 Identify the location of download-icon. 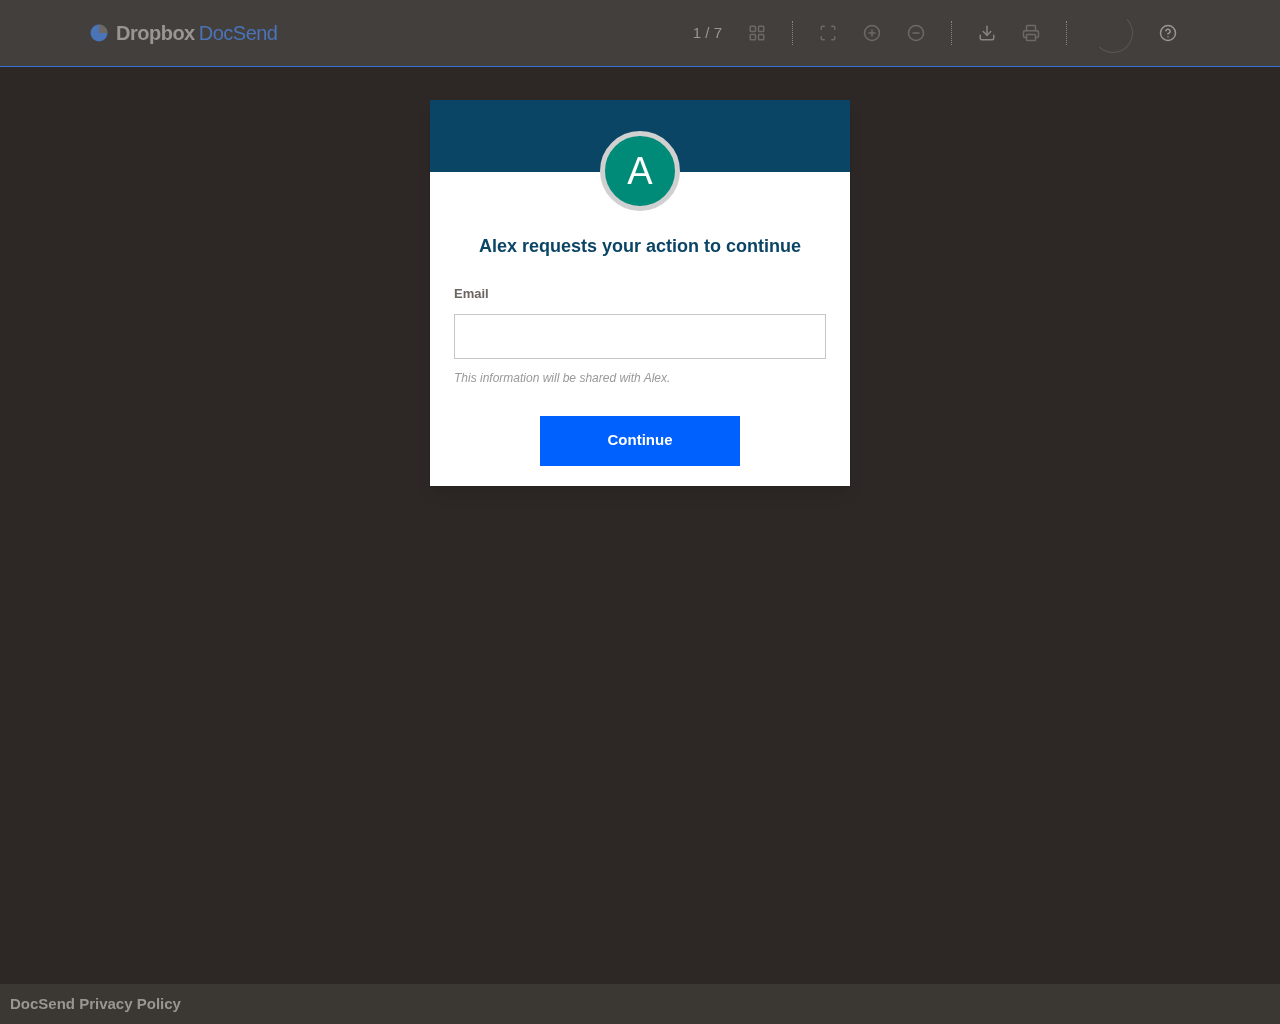
(987, 33).